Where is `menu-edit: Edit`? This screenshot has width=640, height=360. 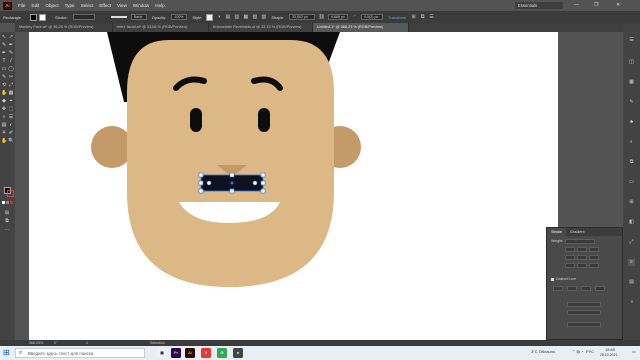 menu-edit: Edit is located at coordinates (35, 5).